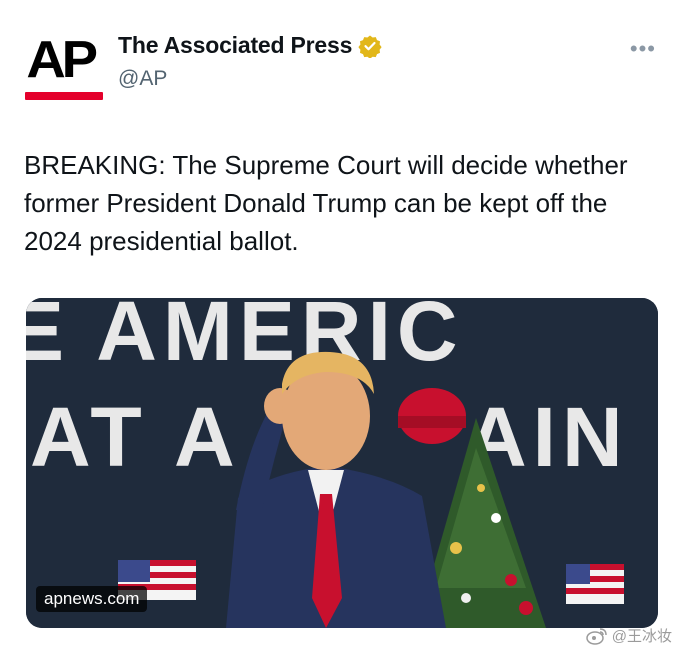  What do you see at coordinates (370, 46) in the screenshot?
I see `verified-badge-icon` at bounding box center [370, 46].